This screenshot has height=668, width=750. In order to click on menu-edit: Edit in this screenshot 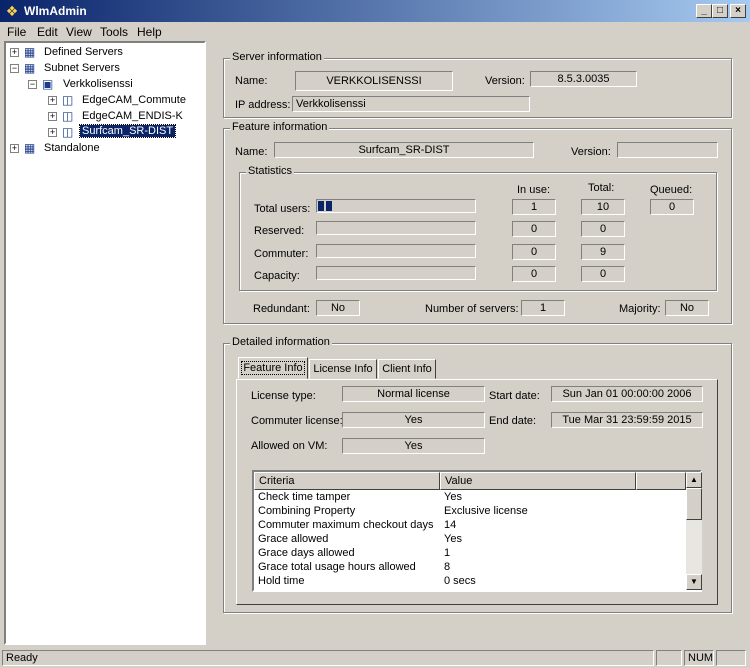, I will do `click(47, 32)`.